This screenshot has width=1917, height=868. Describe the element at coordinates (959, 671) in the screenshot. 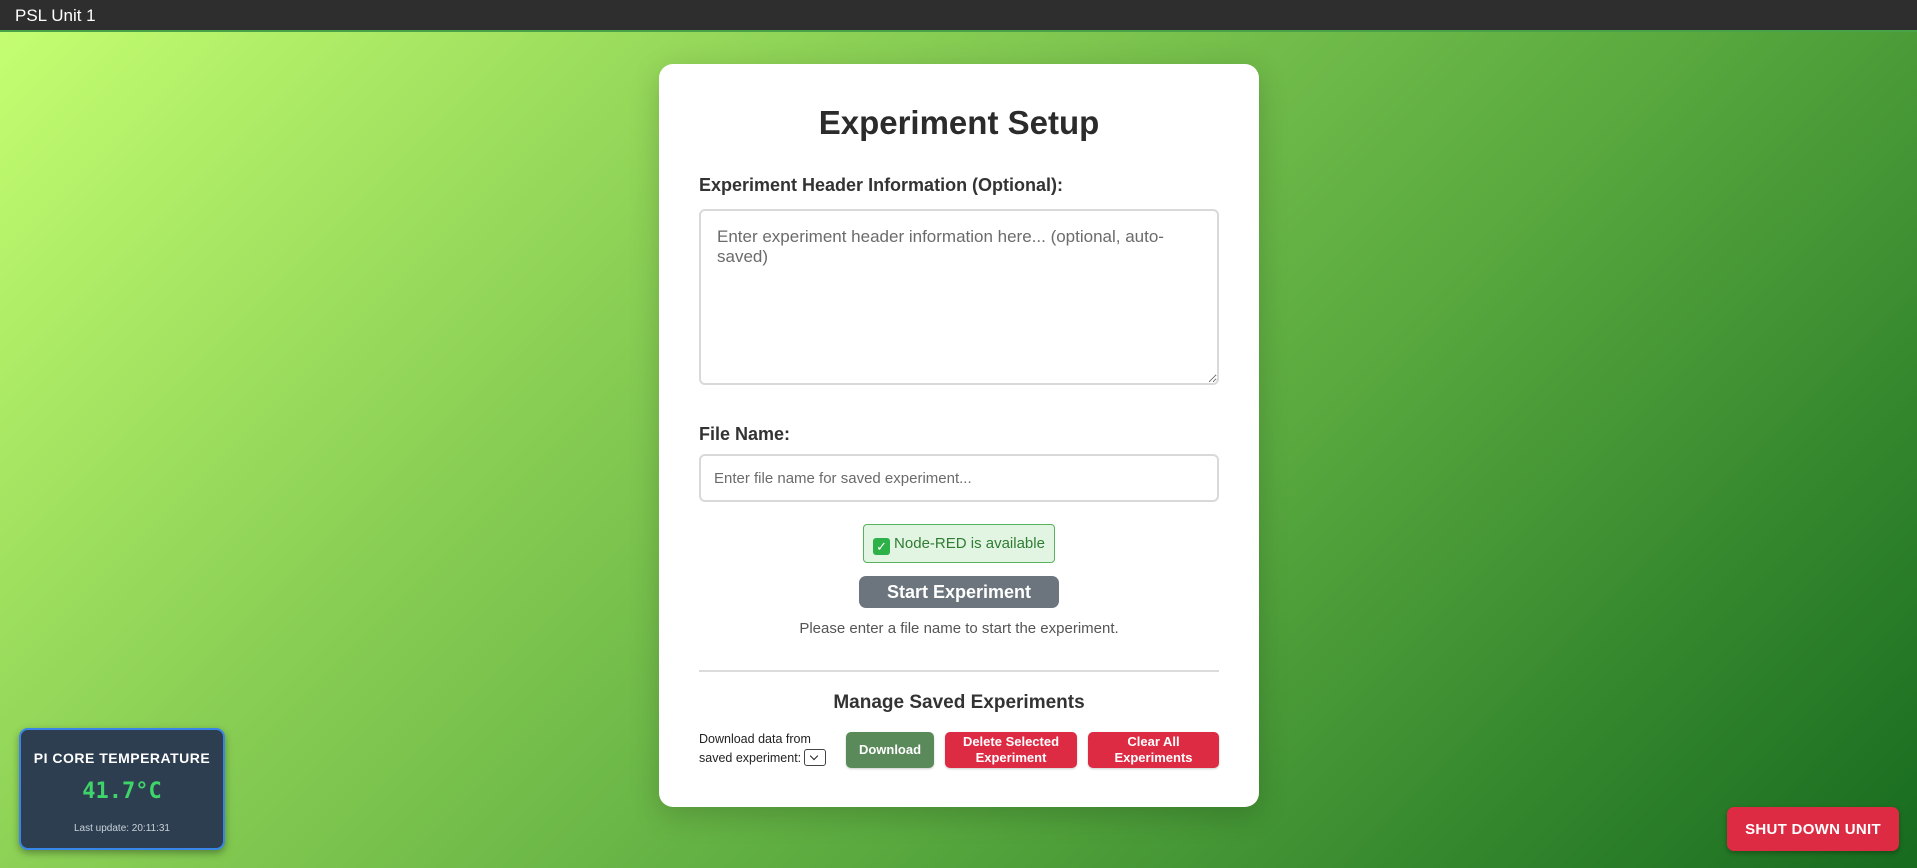

I see `section-divider` at that location.